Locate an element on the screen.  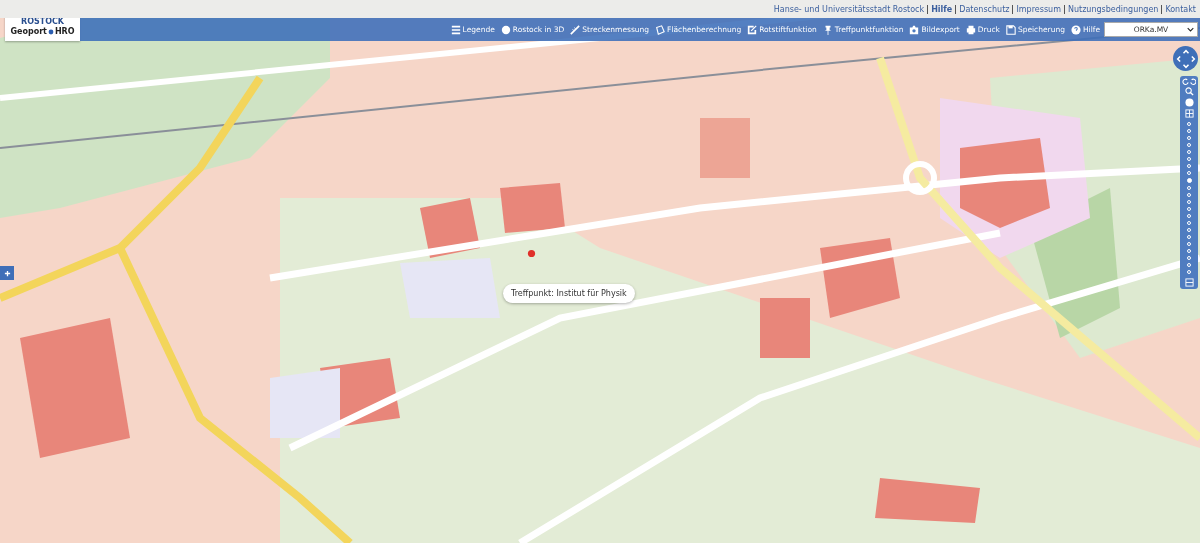
expand-panel-button is located at coordinates (7, 273).